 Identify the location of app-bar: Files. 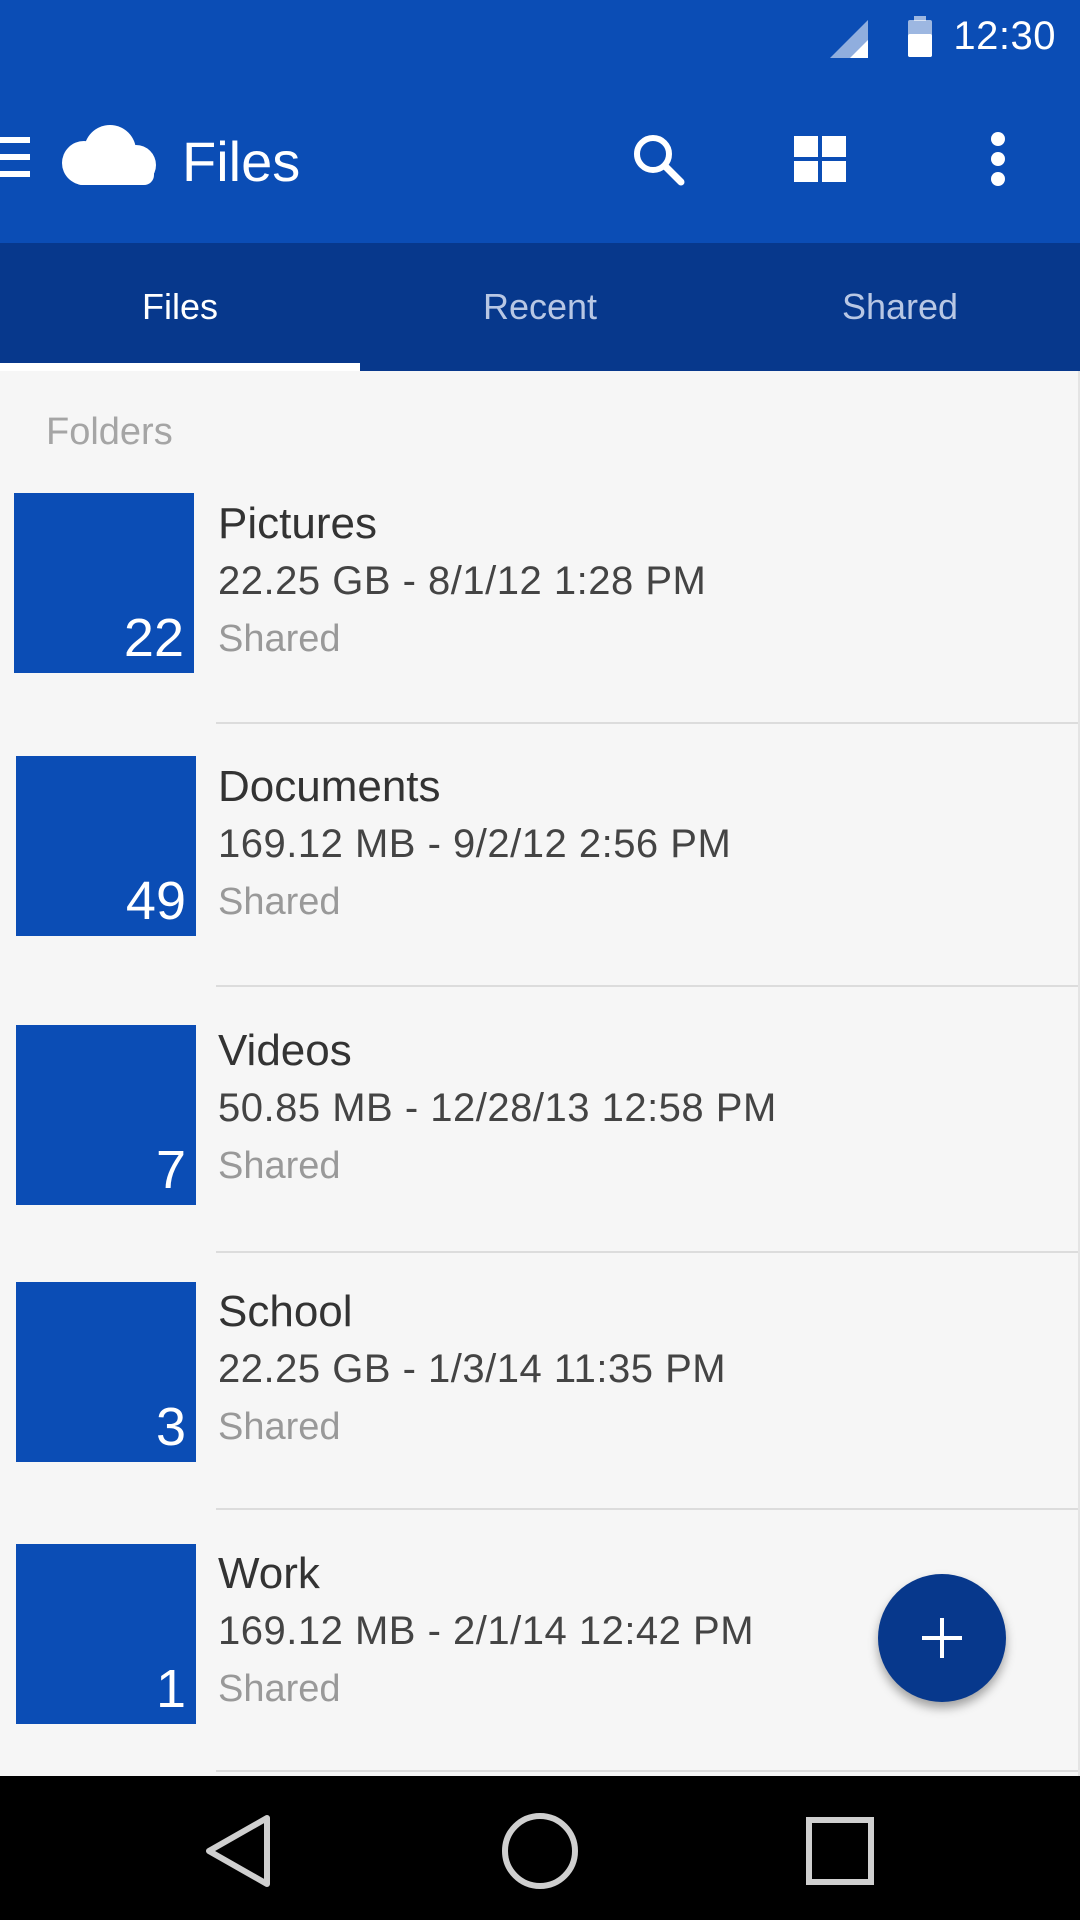
(540, 160).